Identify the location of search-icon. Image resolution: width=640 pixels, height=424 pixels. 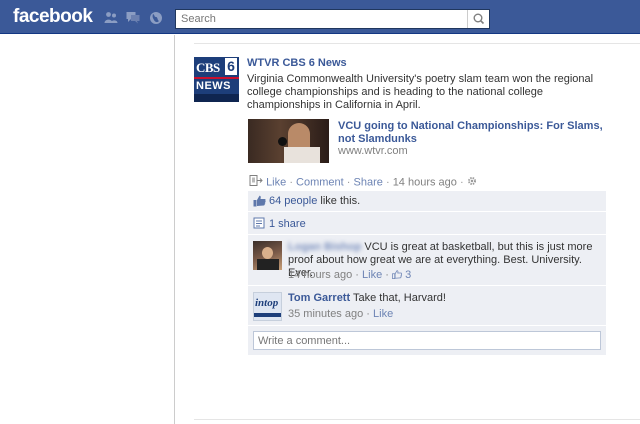
(479, 19).